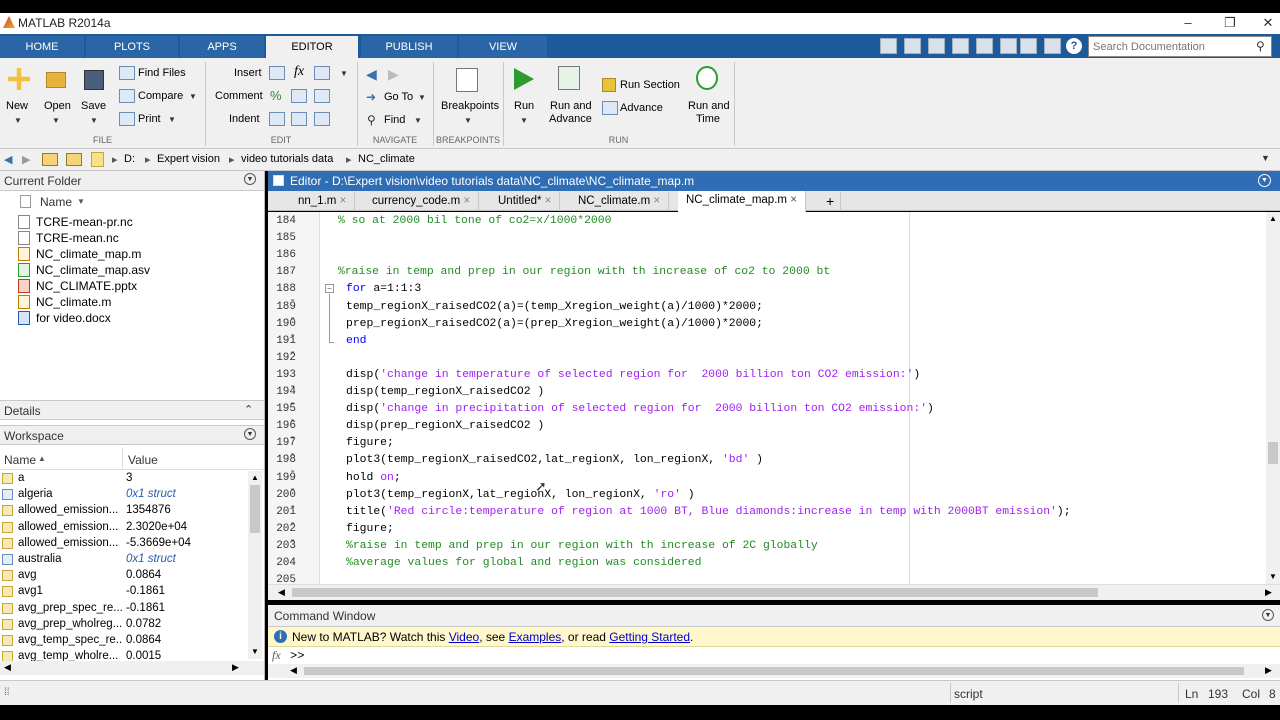  Describe the element at coordinates (831, 201) in the screenshot. I see `new-tab-button: +` at that location.